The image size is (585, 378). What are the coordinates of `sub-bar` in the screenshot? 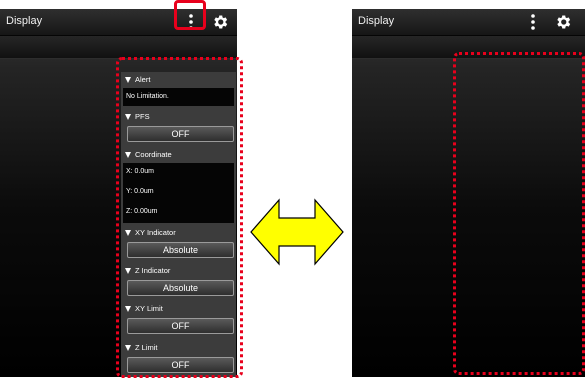 It's located at (118, 47).